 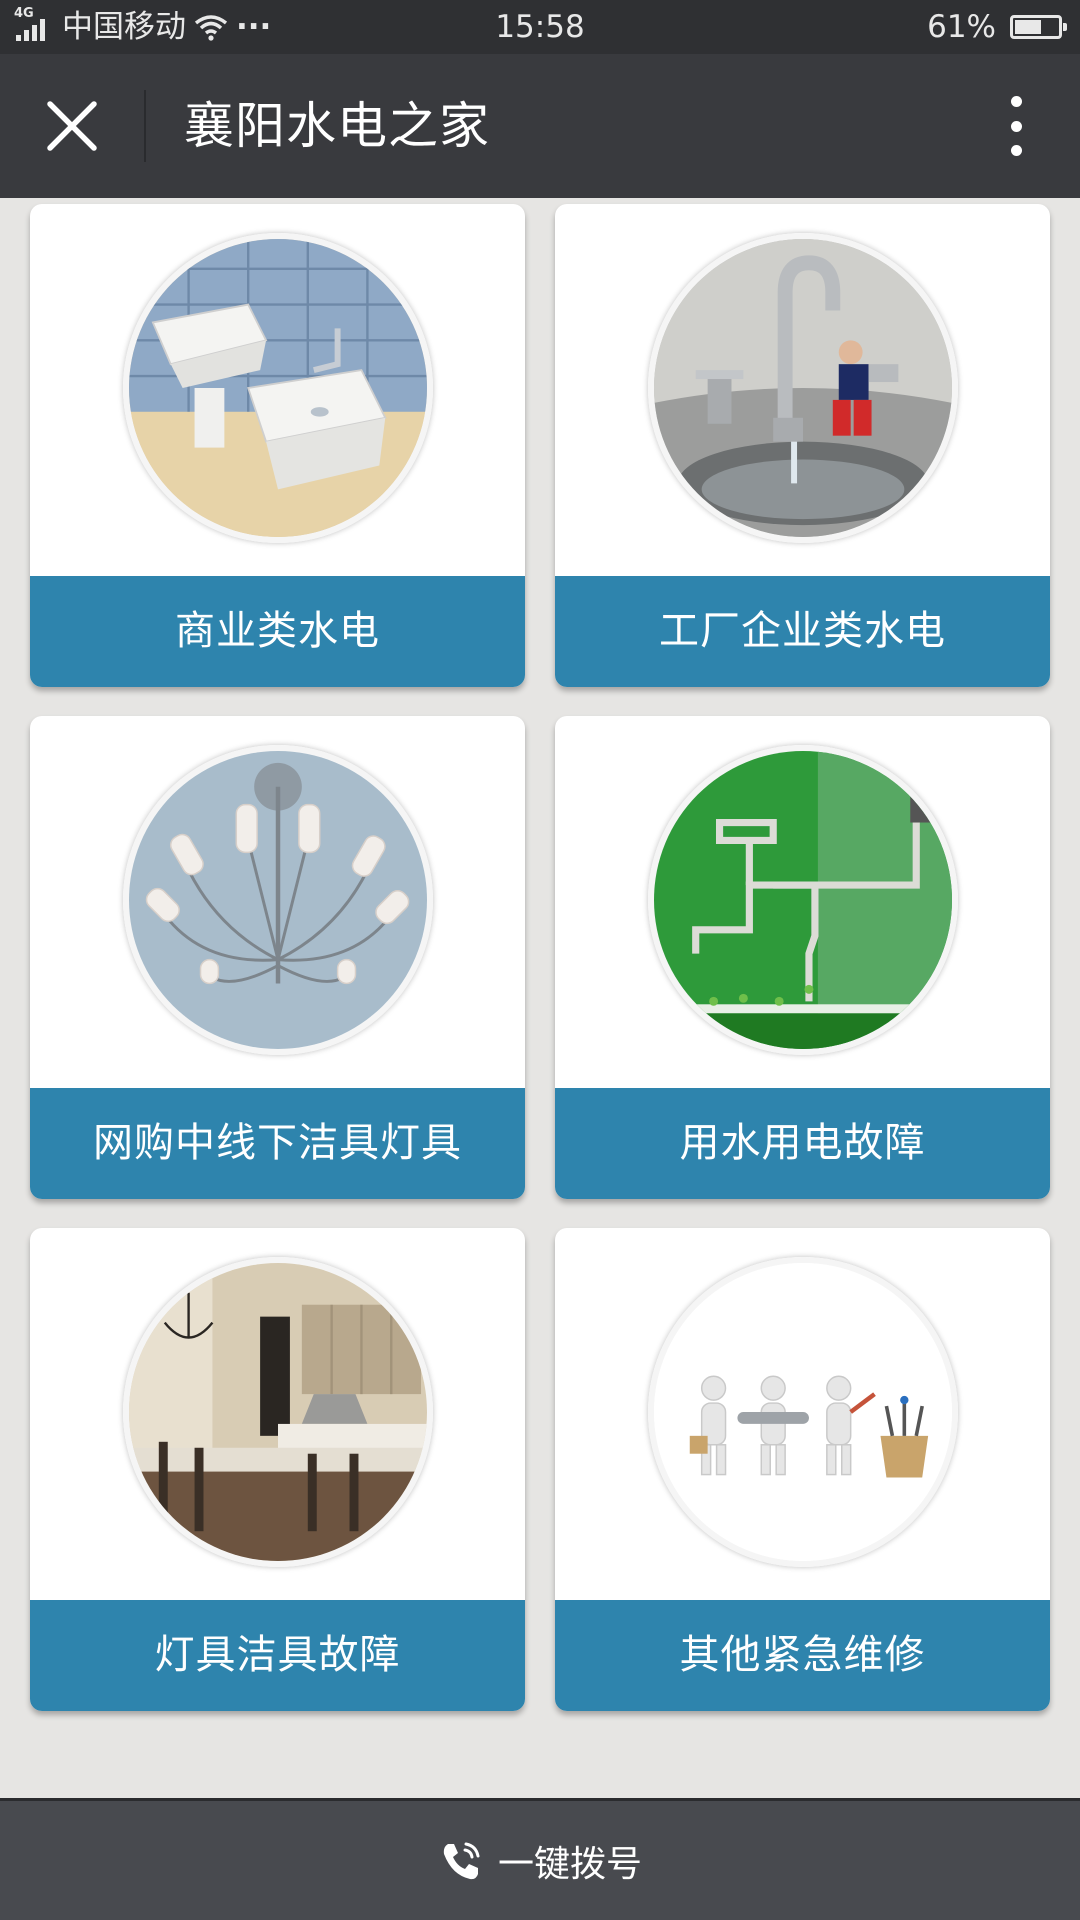 I want to click on one-key-call-label: 一键拨号, so click(x=569, y=1864).